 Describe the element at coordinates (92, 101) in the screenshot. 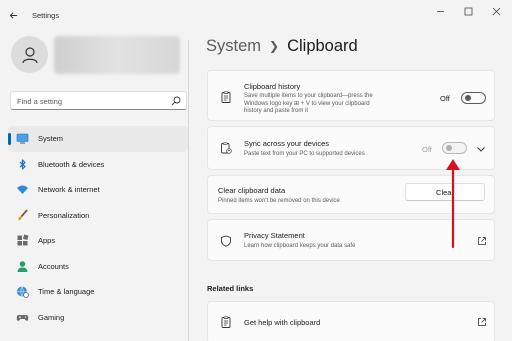

I see `search-input` at that location.